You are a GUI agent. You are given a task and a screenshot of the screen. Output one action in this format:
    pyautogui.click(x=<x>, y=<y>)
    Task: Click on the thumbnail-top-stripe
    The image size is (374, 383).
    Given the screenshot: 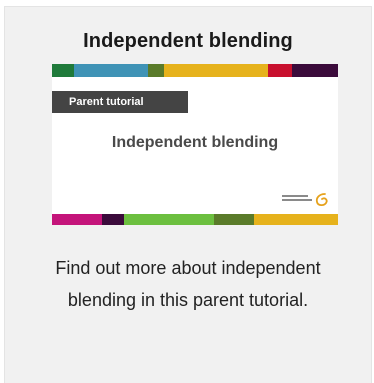 What is the action you would take?
    pyautogui.click(x=195, y=70)
    